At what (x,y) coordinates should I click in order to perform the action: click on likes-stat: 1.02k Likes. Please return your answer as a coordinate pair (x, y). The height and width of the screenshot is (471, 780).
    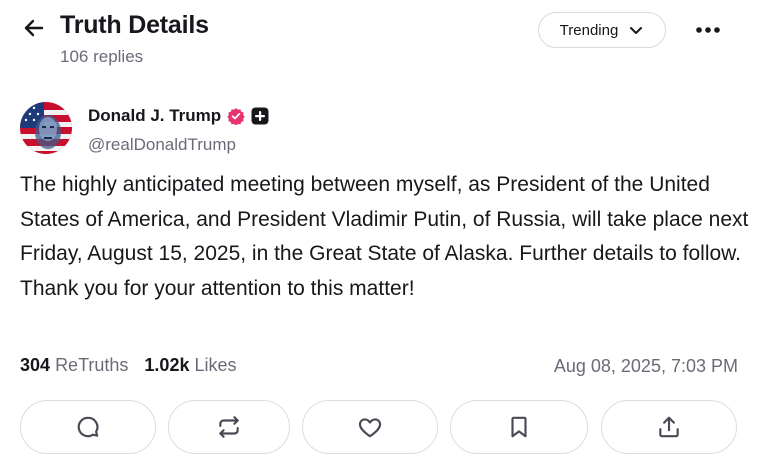
    Looking at the image, I should click on (190, 365).